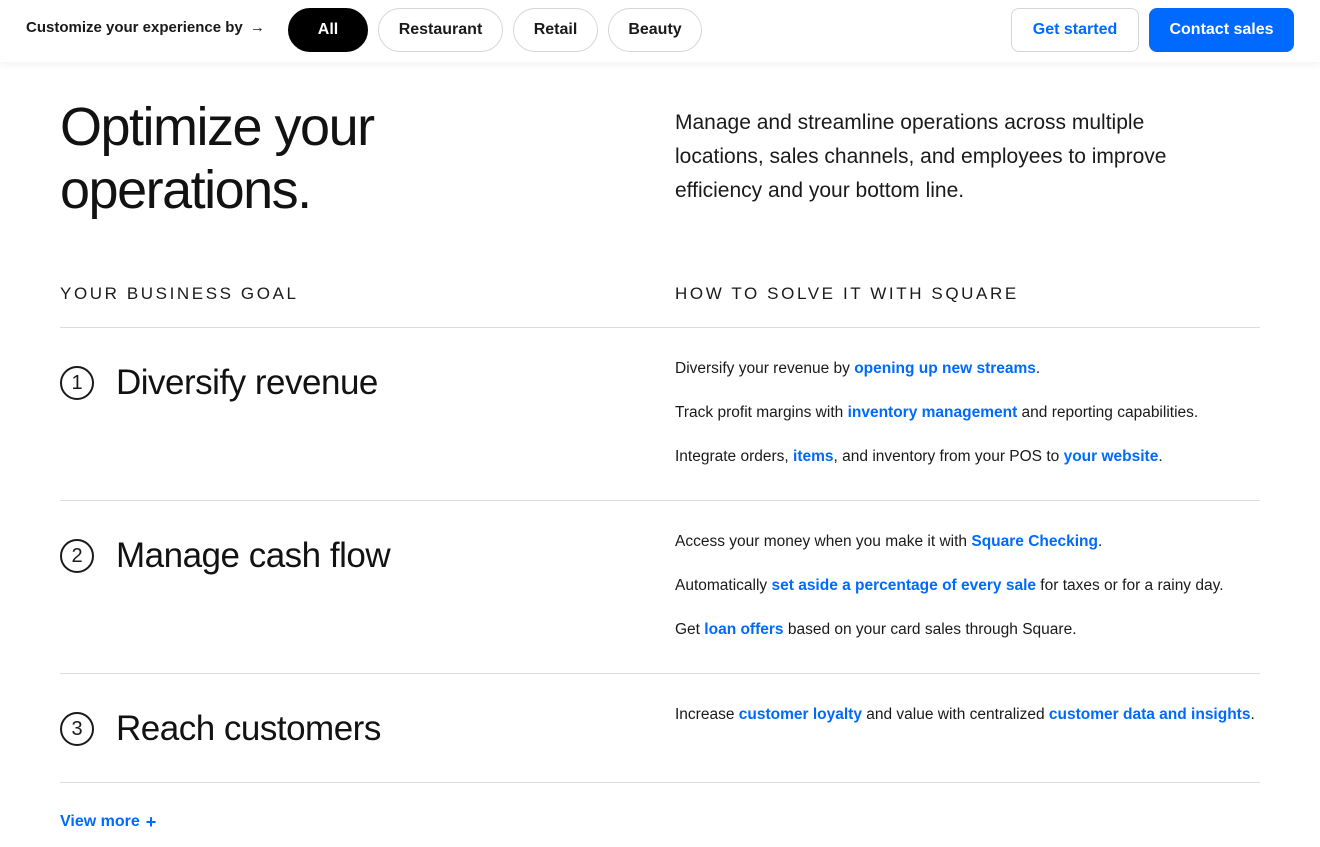 The width and height of the screenshot is (1320, 847). Describe the element at coordinates (77, 556) in the screenshot. I see `number-2-icon: 2` at that location.